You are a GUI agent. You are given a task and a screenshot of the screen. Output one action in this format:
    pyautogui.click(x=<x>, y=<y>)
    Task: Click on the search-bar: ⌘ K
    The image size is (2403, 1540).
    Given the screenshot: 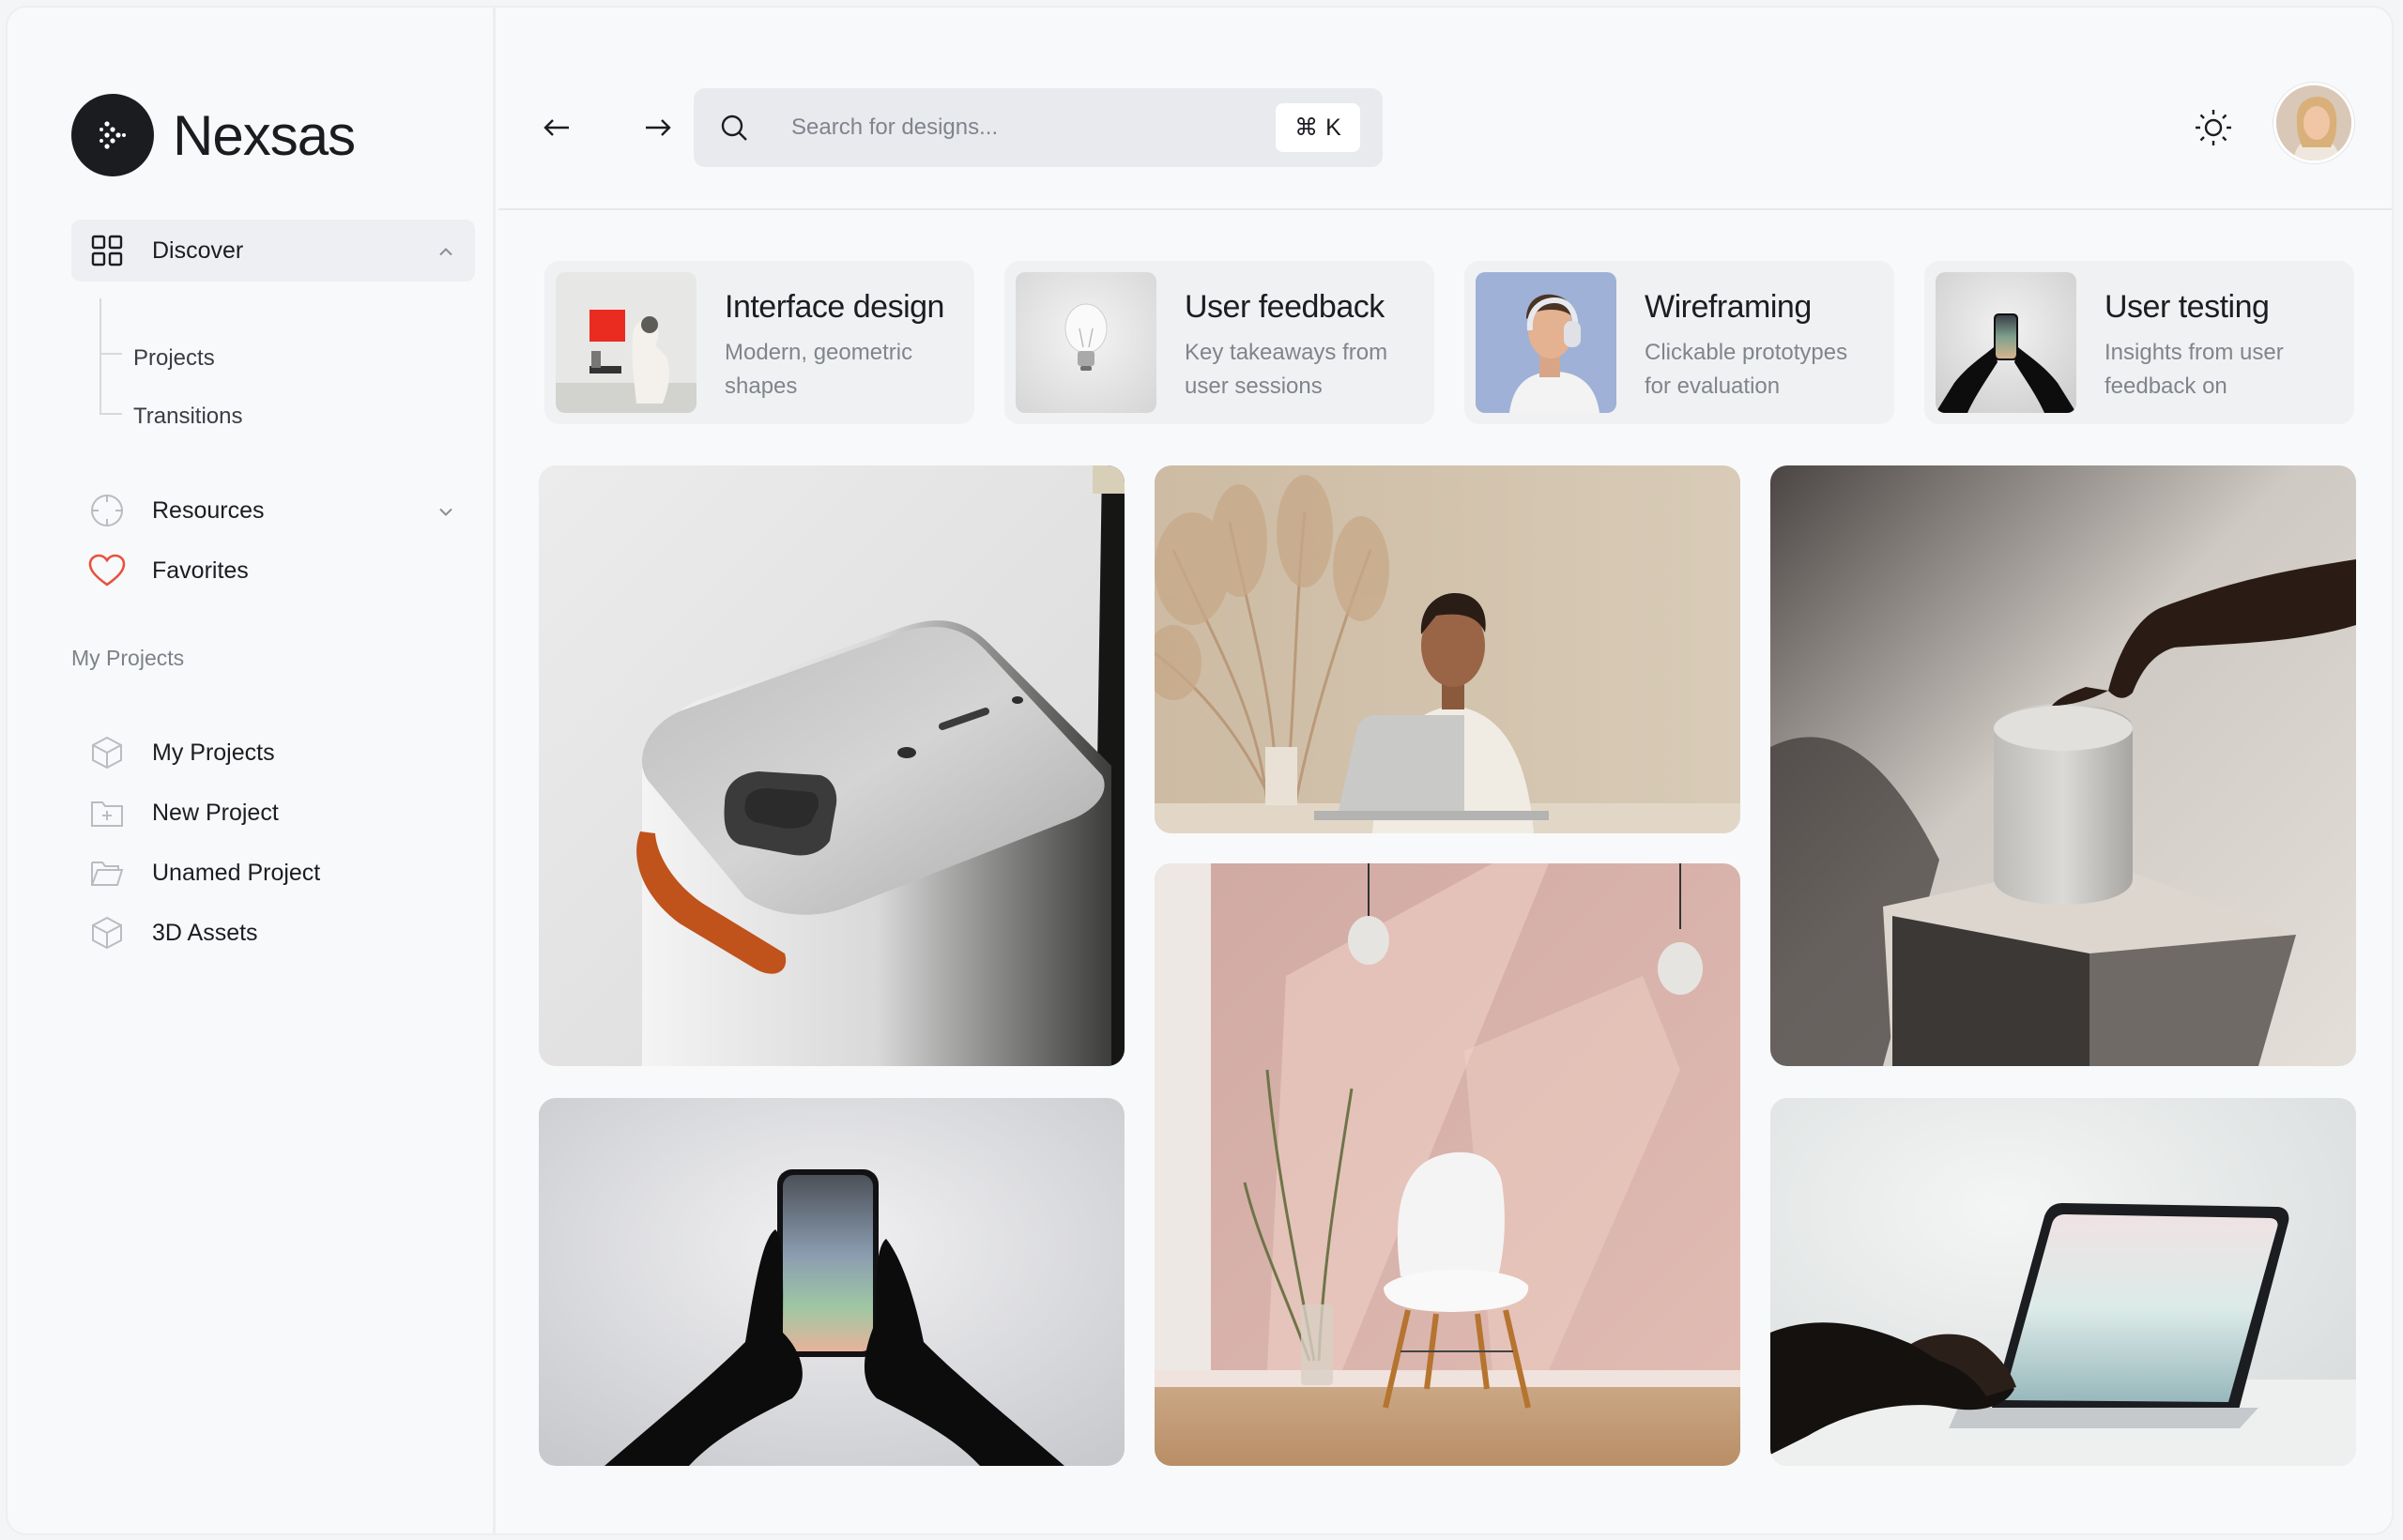 What is the action you would take?
    pyautogui.click(x=1038, y=128)
    